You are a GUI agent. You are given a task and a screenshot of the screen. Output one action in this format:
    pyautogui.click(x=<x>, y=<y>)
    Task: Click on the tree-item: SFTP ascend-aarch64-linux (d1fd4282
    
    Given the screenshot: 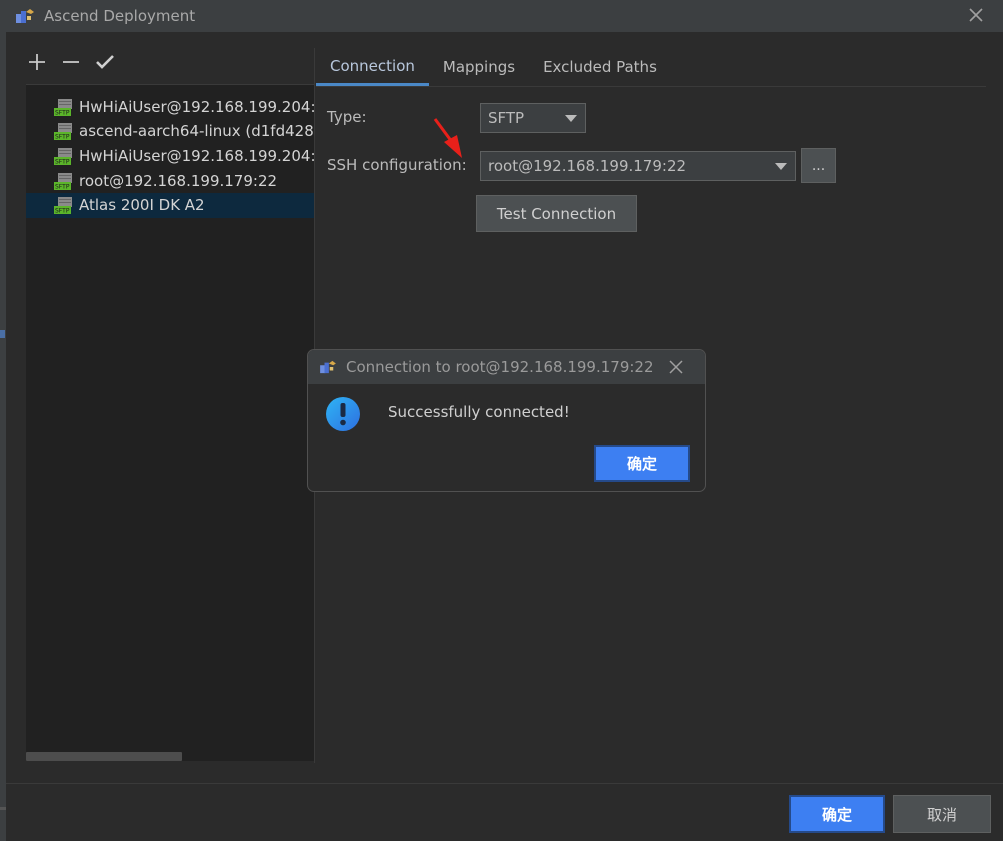 What is the action you would take?
    pyautogui.click(x=170, y=131)
    